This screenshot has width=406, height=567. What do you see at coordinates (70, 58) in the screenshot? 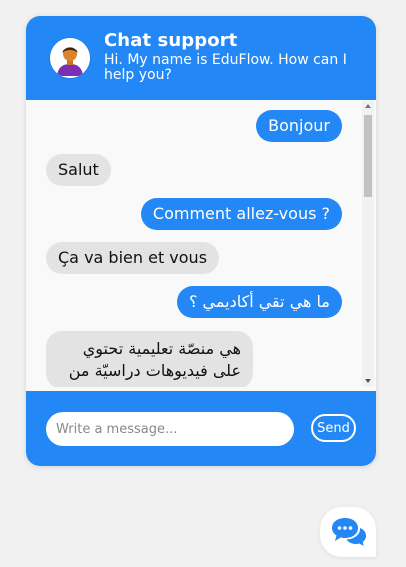
I see `person-avatar-icon` at bounding box center [70, 58].